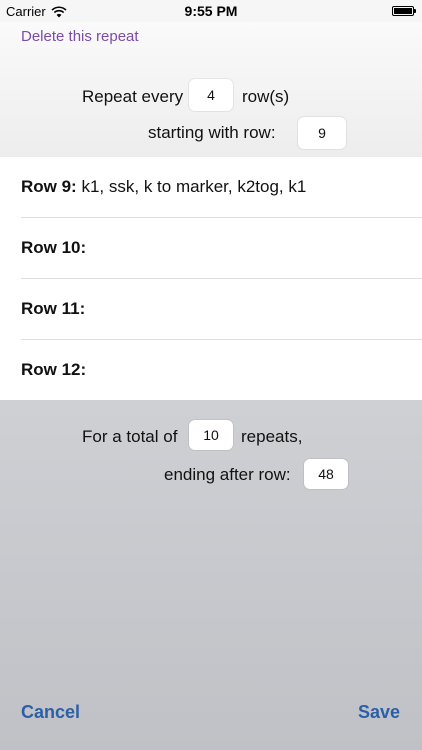 The height and width of the screenshot is (750, 422). Describe the element at coordinates (211, 309) in the screenshot. I see `row-item-11: Row 11:` at that location.